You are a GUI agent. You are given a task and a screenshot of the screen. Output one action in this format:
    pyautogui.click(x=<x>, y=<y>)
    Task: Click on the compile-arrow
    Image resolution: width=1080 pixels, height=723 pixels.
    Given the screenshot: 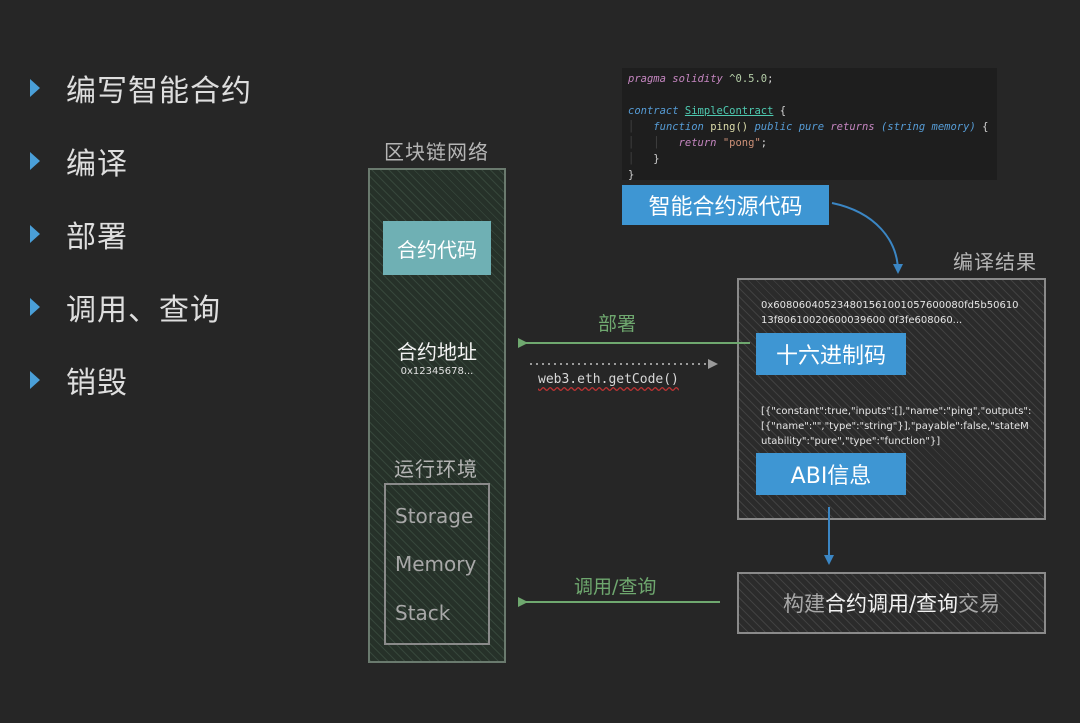 What is the action you would take?
    pyautogui.click(x=867, y=238)
    